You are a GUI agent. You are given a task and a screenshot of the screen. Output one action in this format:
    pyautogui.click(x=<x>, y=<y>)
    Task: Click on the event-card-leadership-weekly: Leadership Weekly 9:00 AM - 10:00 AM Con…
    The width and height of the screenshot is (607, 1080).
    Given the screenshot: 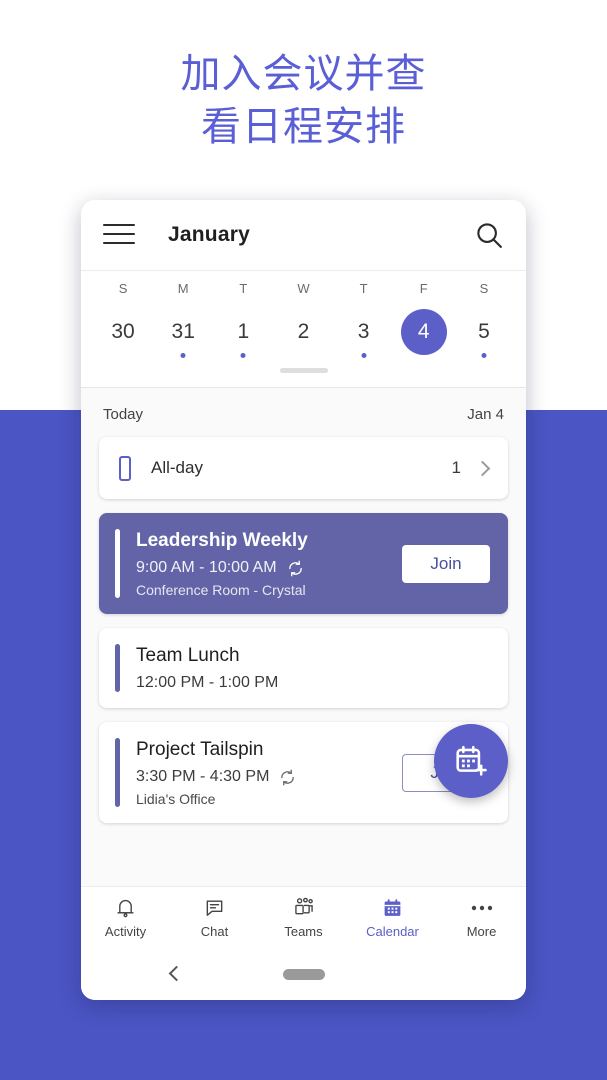 What is the action you would take?
    pyautogui.click(x=303, y=563)
    